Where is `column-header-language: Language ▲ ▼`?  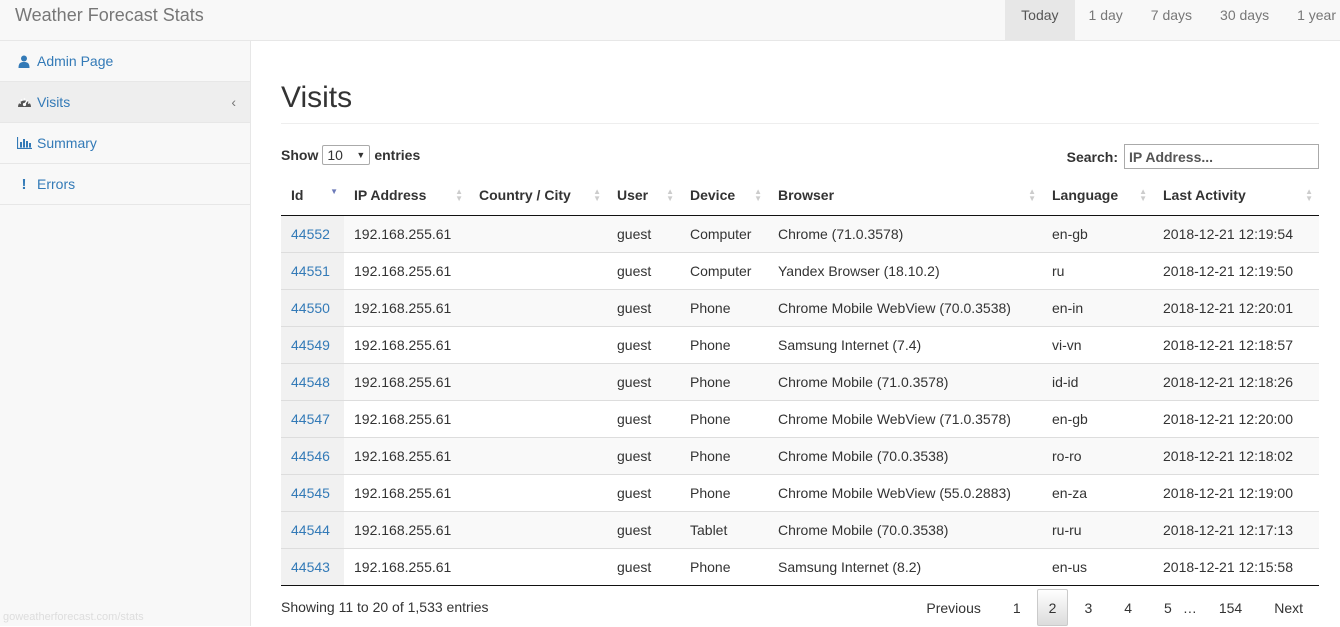 column-header-language: Language ▲ ▼ is located at coordinates (1097, 196).